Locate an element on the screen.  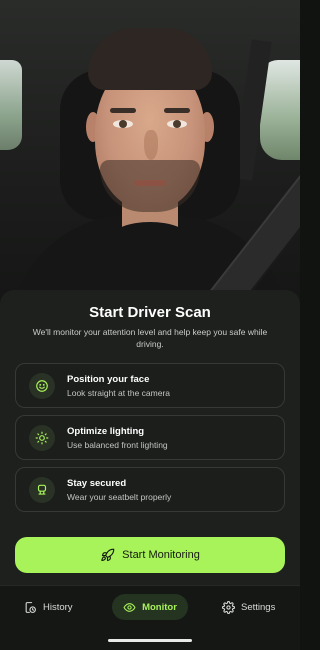
driver-nose is located at coordinates (151, 145).